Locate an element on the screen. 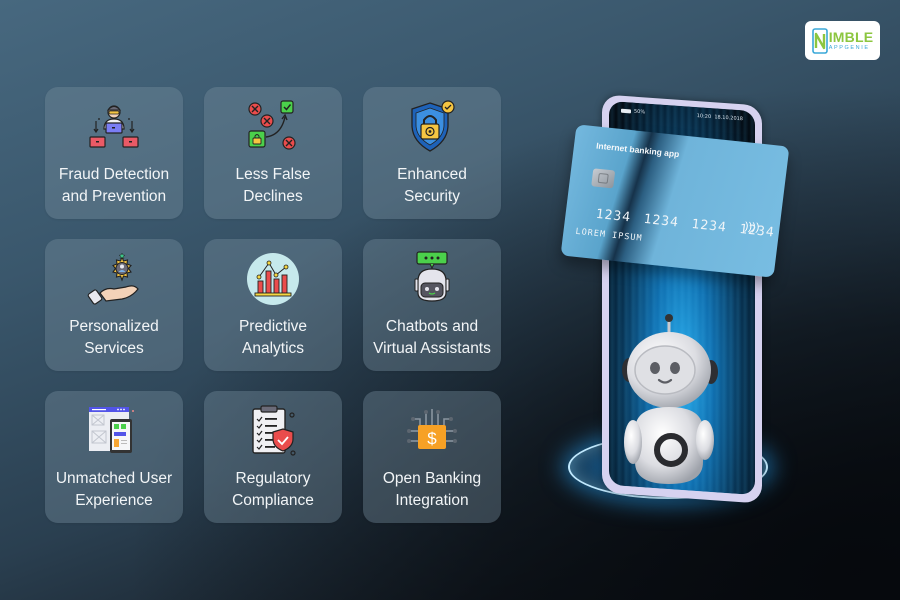  feature-label: Personalized Services is located at coordinates (114, 337).